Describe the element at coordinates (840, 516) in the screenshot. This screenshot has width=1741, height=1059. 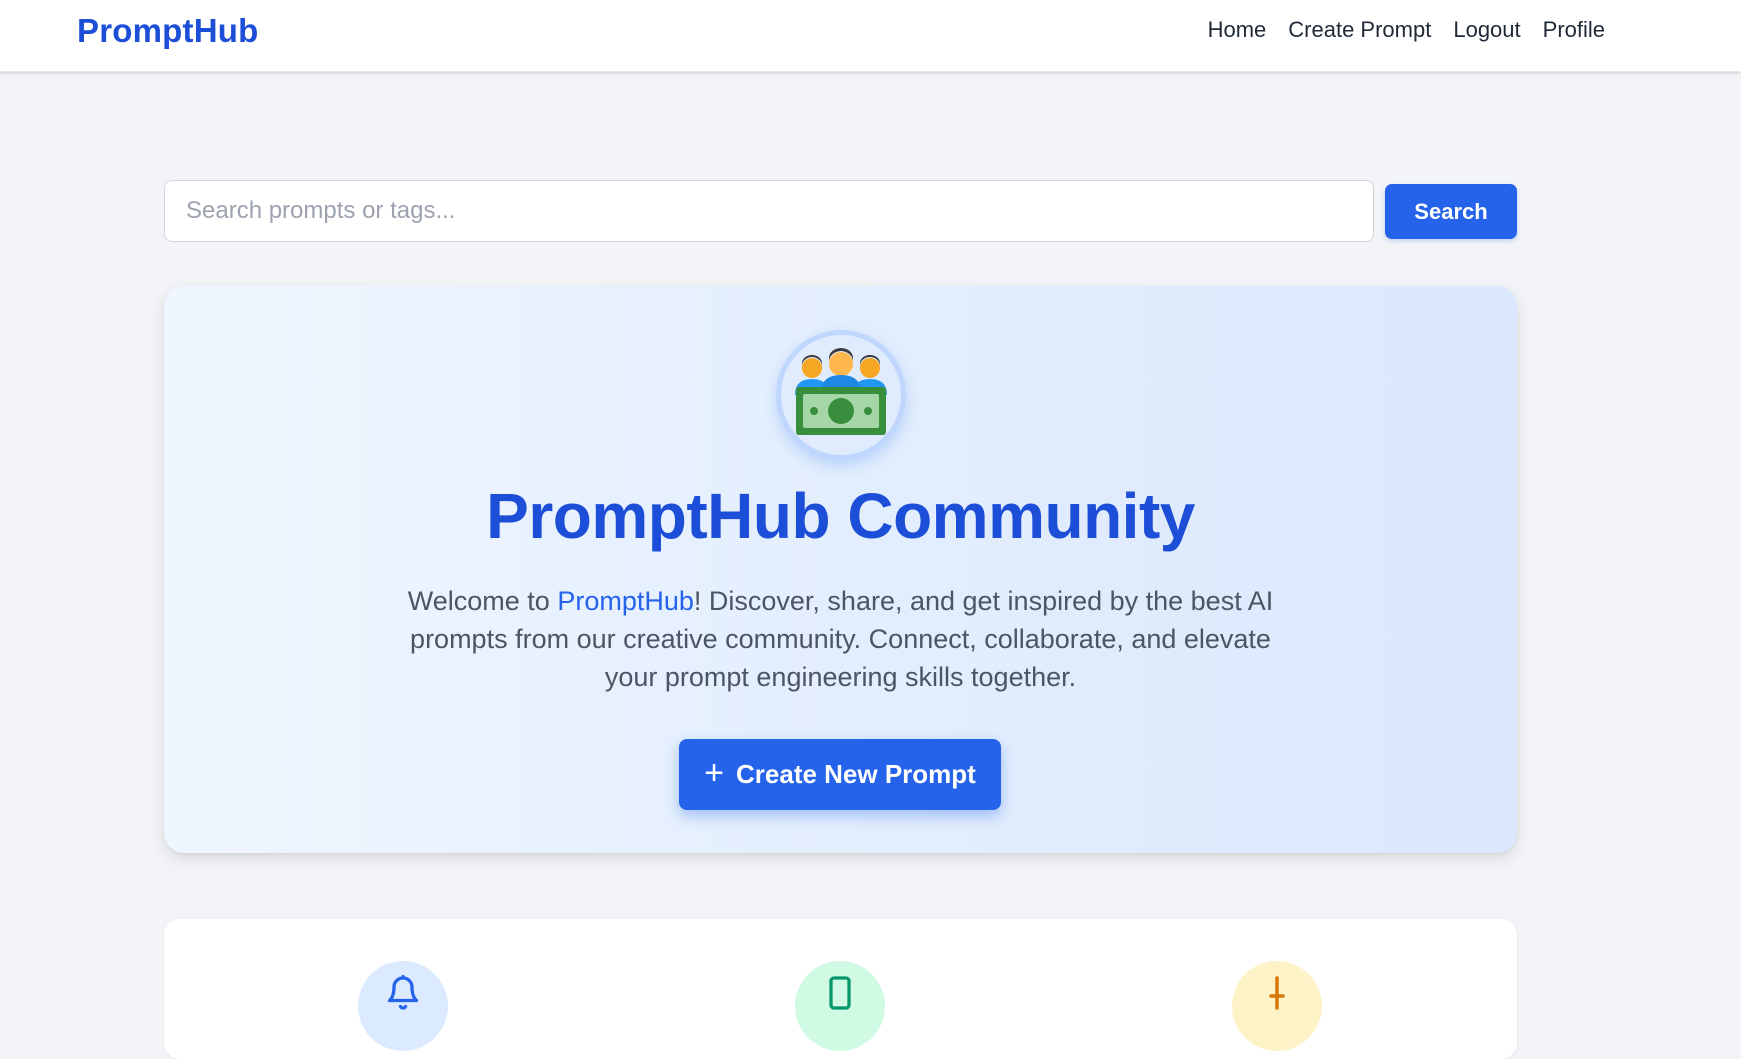
I see `hero-title: PromptHub Community` at that location.